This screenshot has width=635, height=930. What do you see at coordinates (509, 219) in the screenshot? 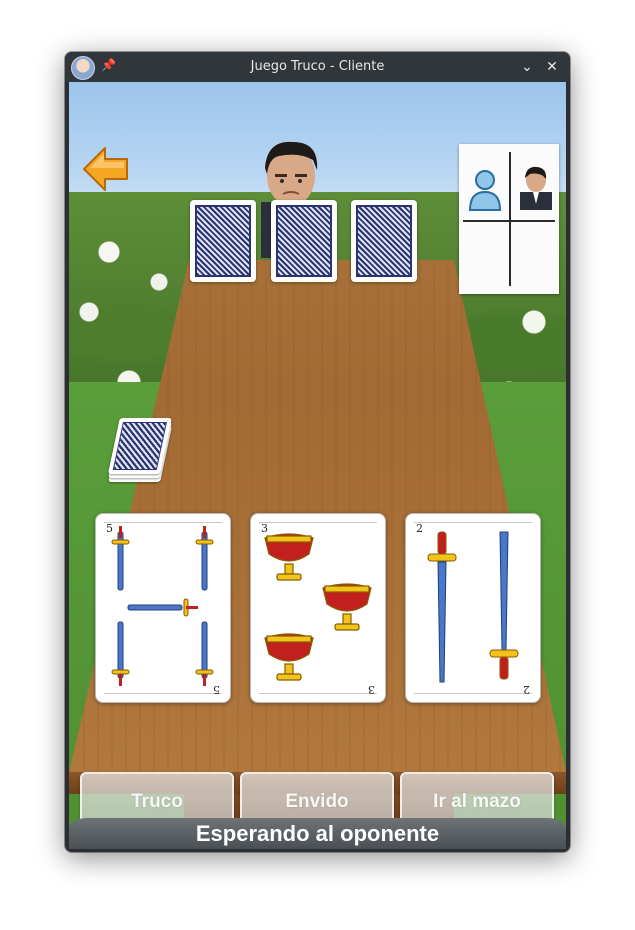
I see `scoreboard` at bounding box center [509, 219].